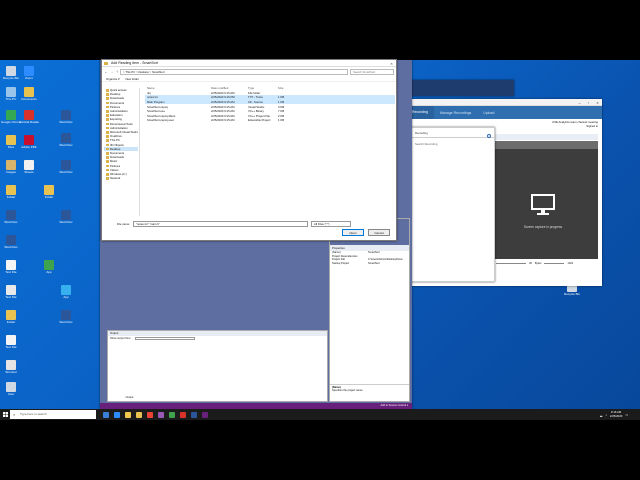 The image size is (640, 480). I want to click on dialog-title: Add Reading Item - SmartSort, so click(134, 63).